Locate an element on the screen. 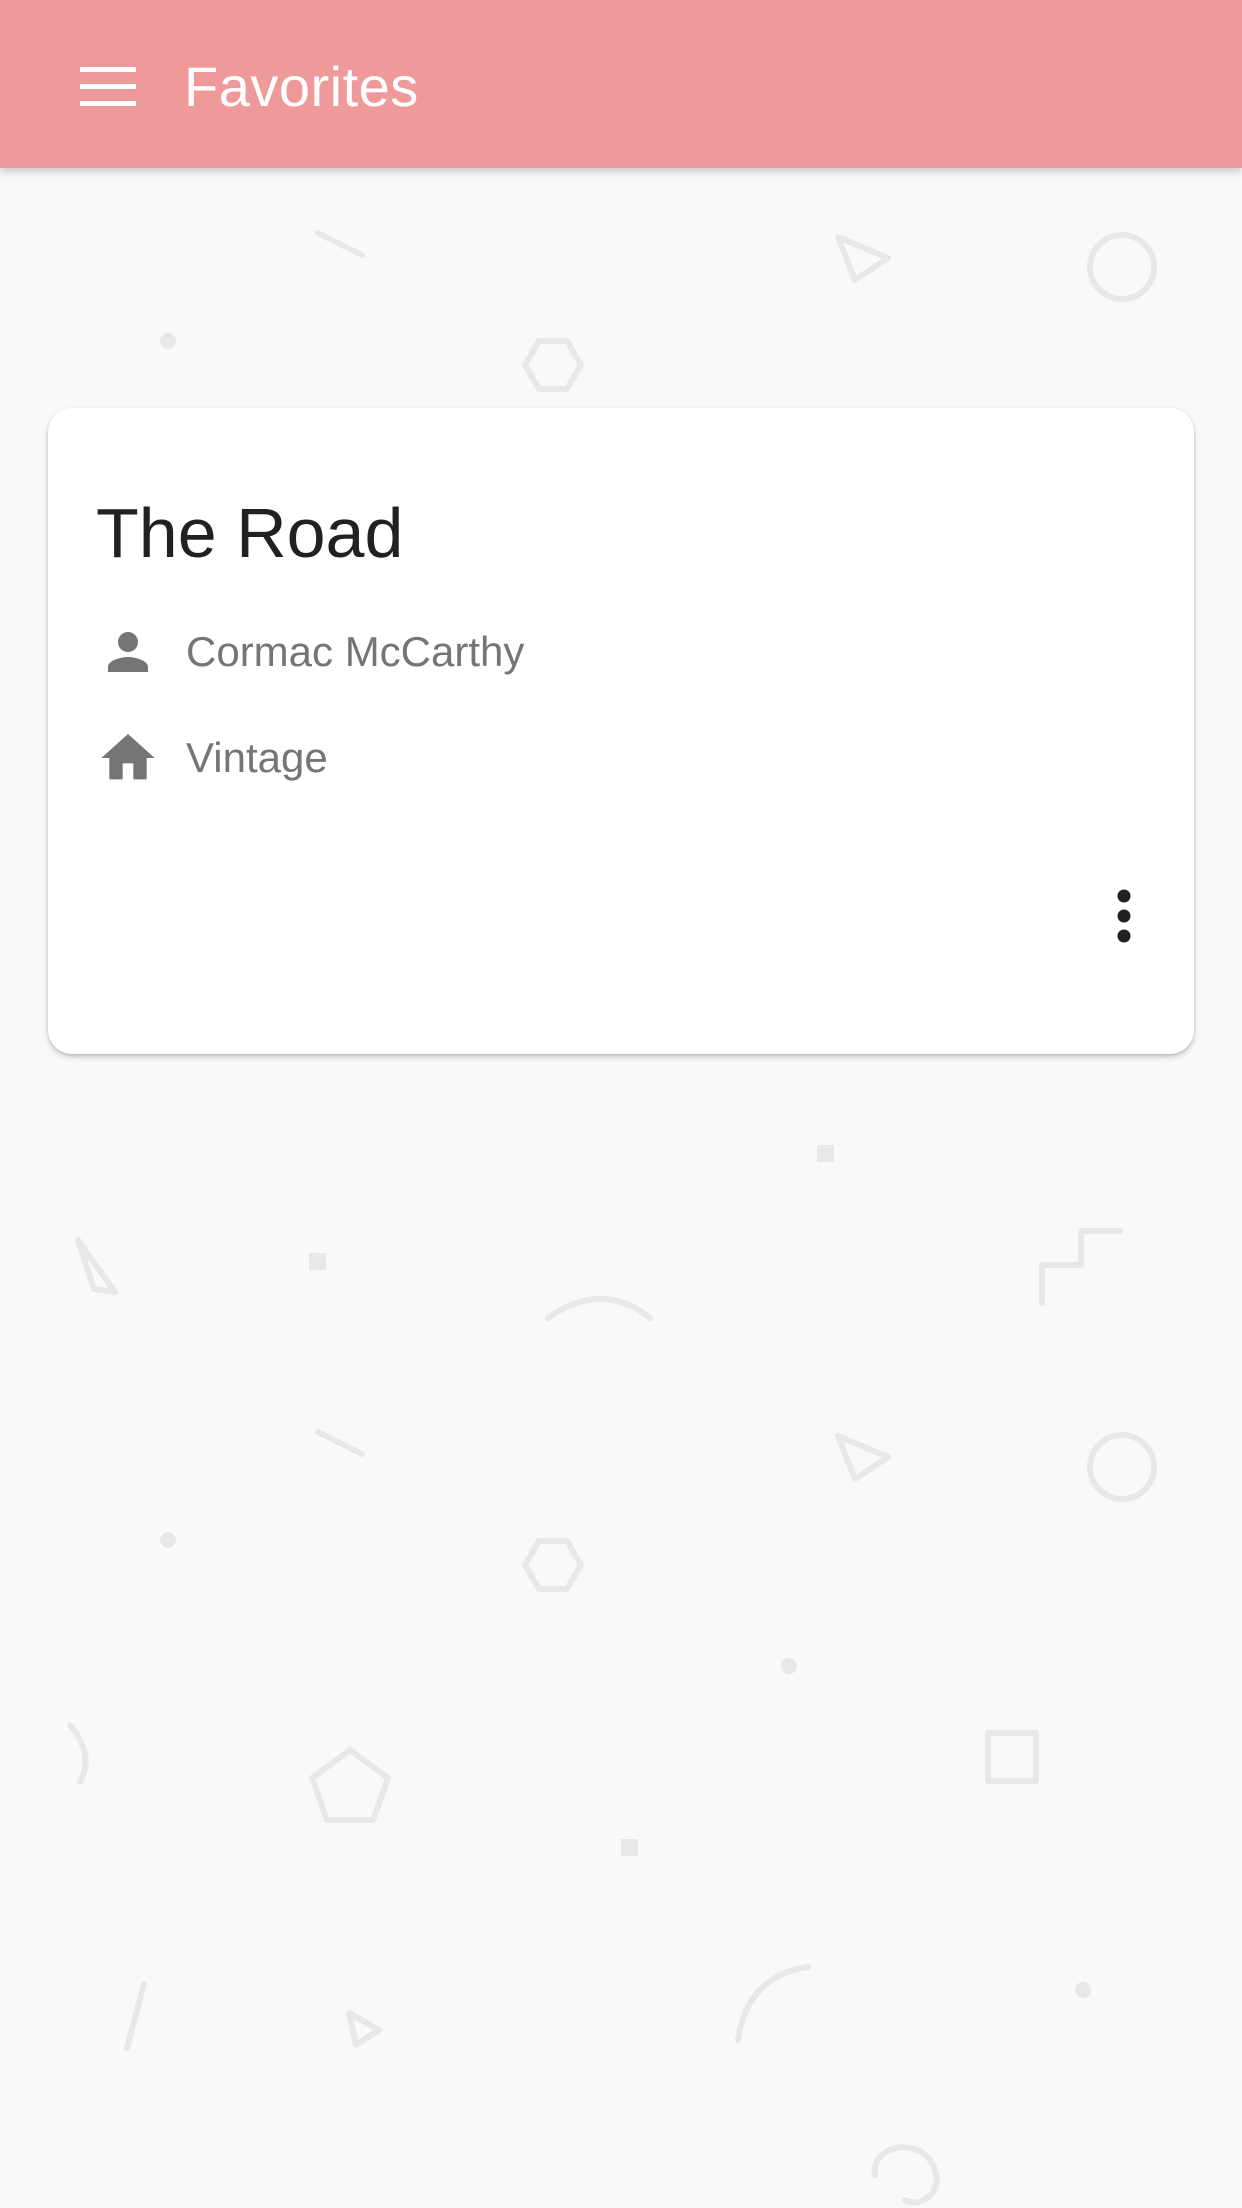  publisher-name: Vintage is located at coordinates (257, 757).